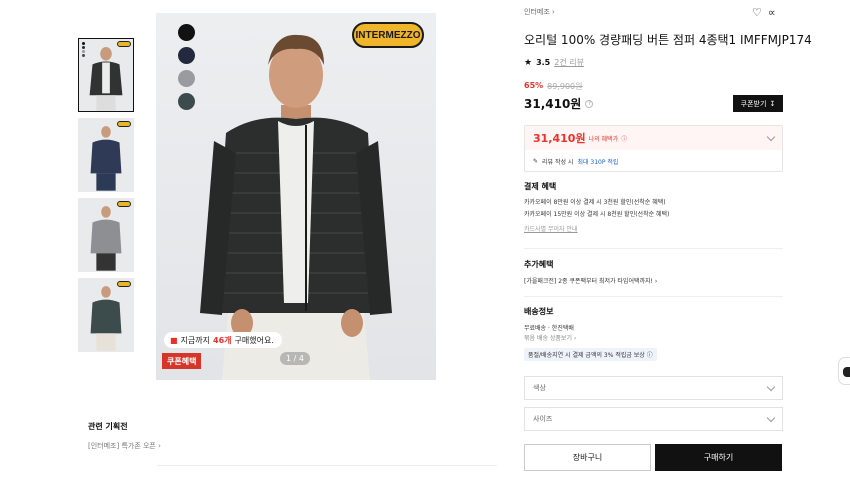  Describe the element at coordinates (653, 457) in the screenshot. I see `purchase-actions: 장바구니 구매하기` at that location.